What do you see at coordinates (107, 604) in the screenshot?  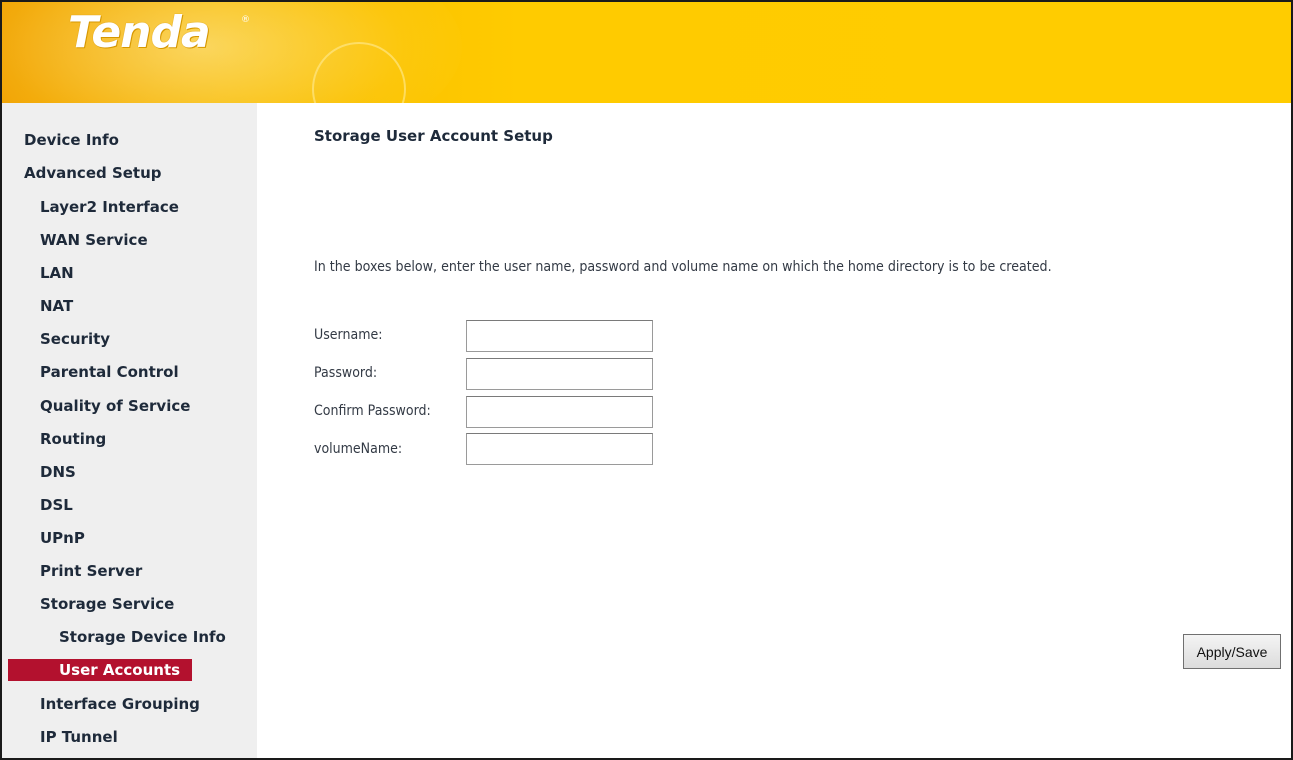 I see `sidebar-item-storage-service: Storage Service` at bounding box center [107, 604].